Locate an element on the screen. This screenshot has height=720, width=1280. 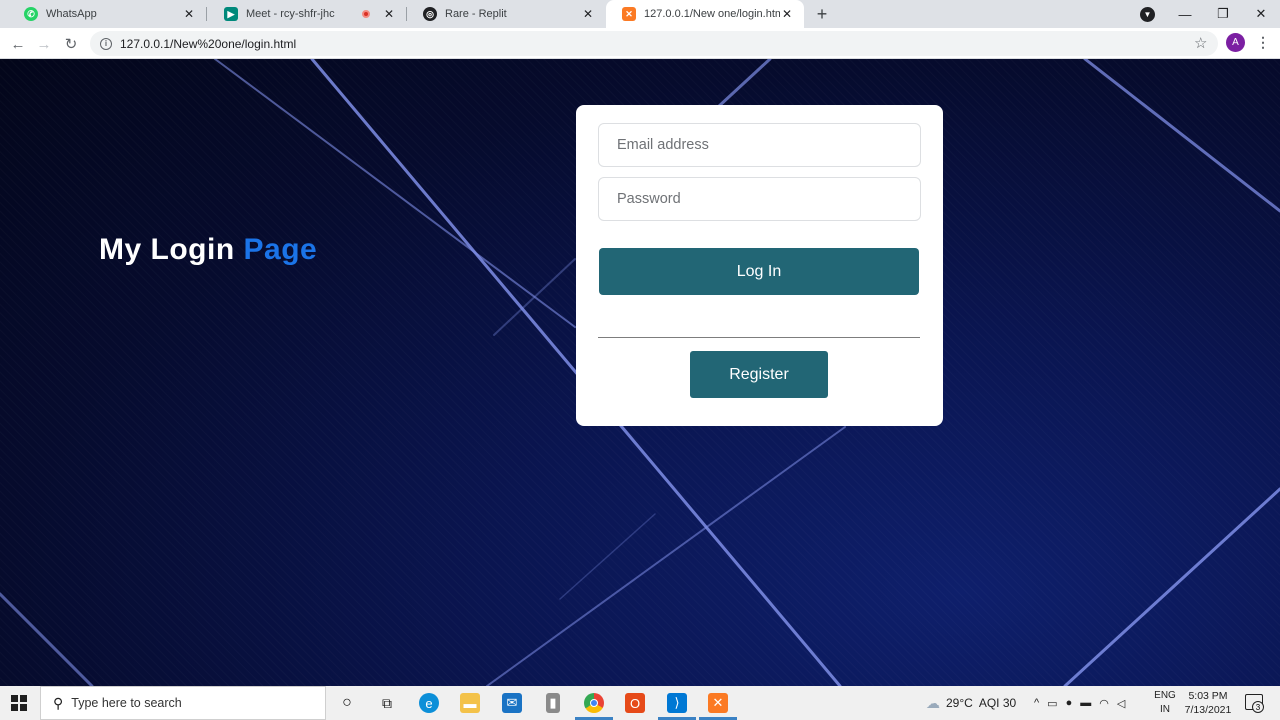
title-prefix: My Login is located at coordinates (167, 249).